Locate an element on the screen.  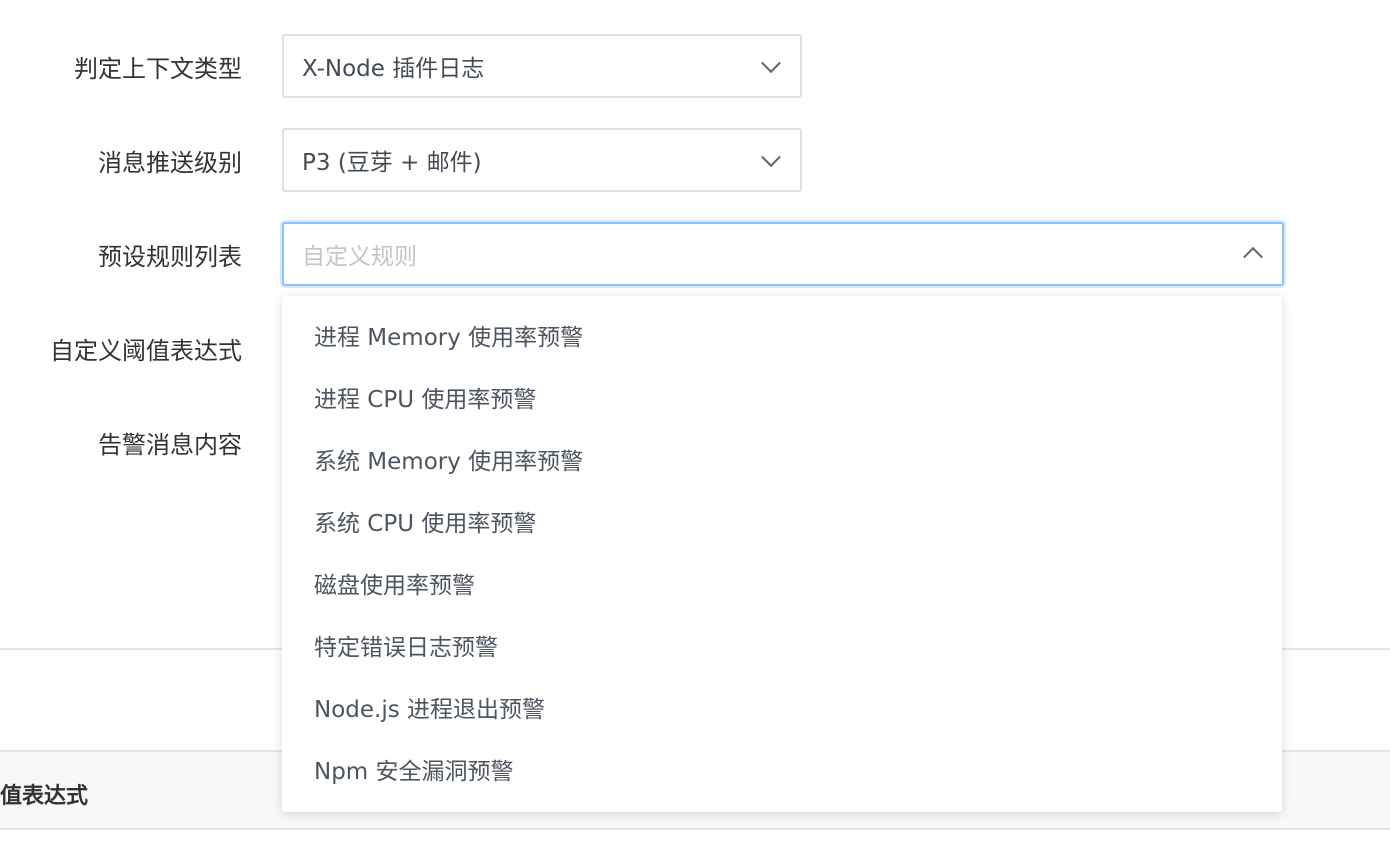
dropdown-option: 进程 Memory 使用率预警 is located at coordinates (782, 339).